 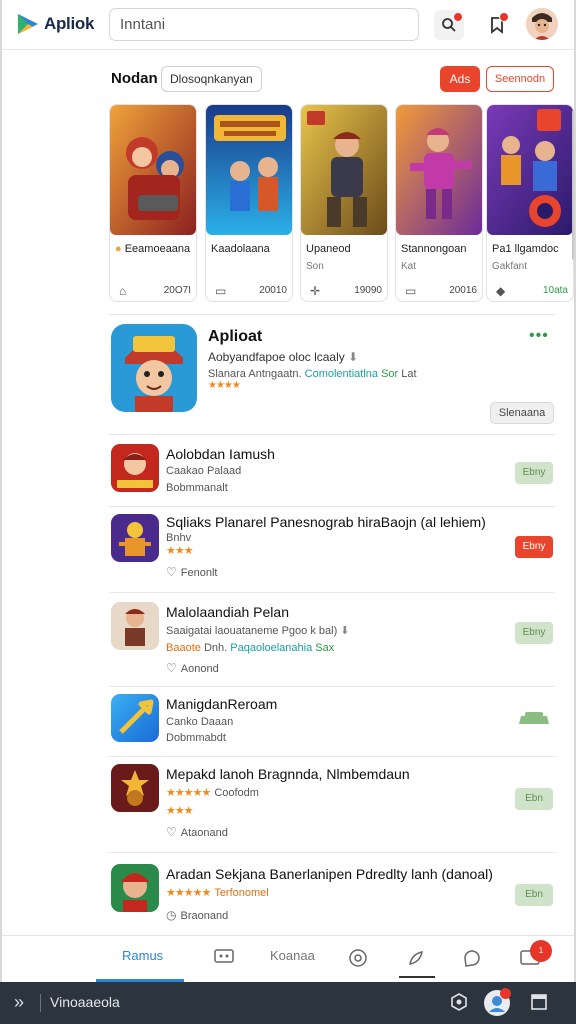 What do you see at coordinates (288, 1003) in the screenshot?
I see `taskbar: » Vinoaaeola` at bounding box center [288, 1003].